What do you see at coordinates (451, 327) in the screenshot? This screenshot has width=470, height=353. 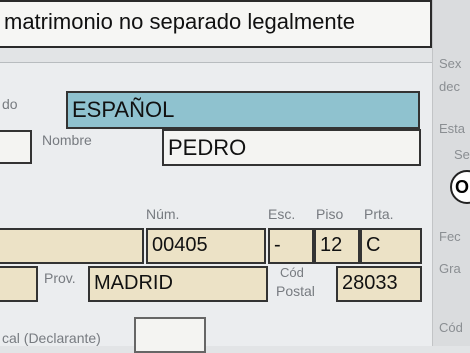 I see `side-label-cod: Cód` at bounding box center [451, 327].